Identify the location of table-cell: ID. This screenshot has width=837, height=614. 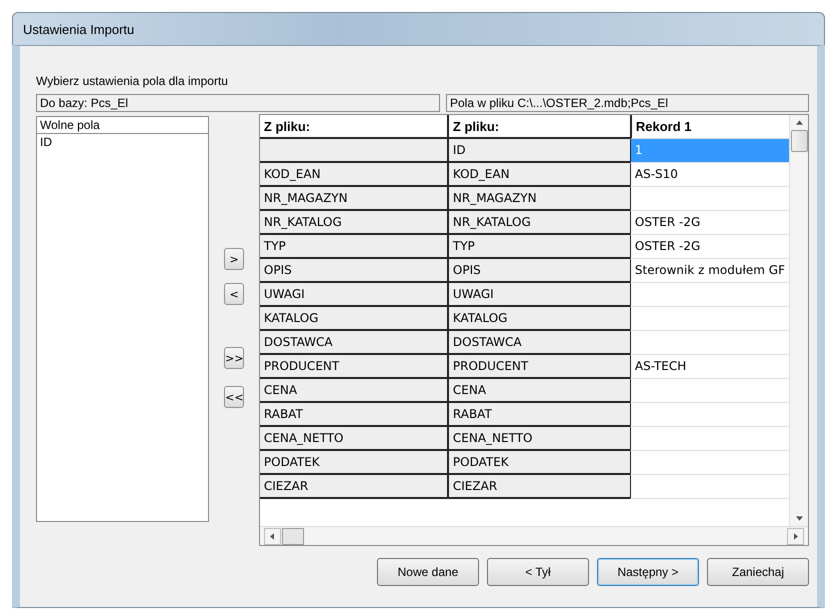
(538, 151).